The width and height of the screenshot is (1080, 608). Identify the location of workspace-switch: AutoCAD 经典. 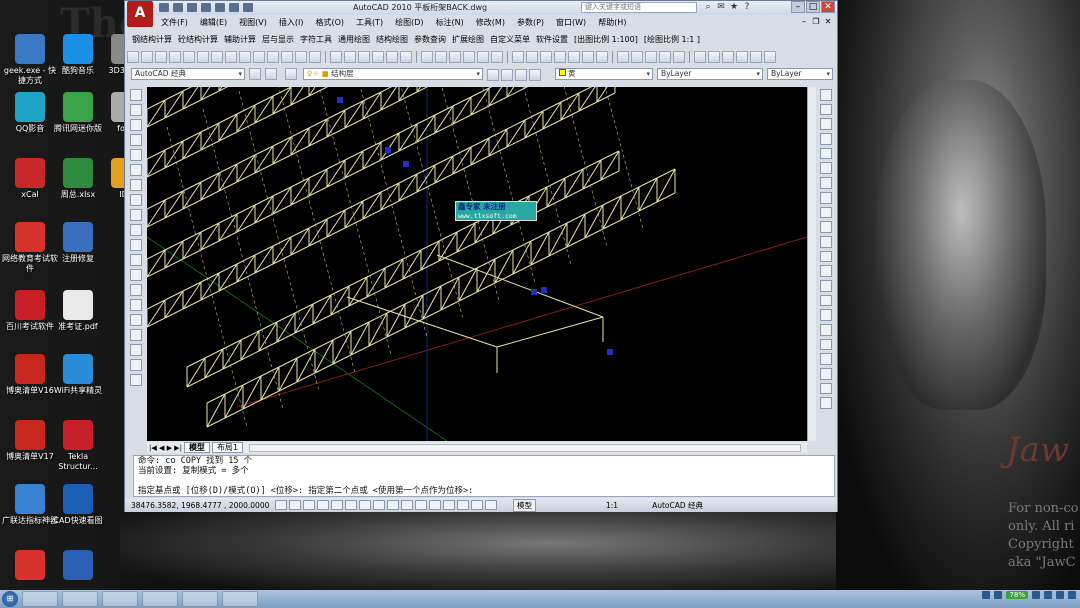
(677, 505).